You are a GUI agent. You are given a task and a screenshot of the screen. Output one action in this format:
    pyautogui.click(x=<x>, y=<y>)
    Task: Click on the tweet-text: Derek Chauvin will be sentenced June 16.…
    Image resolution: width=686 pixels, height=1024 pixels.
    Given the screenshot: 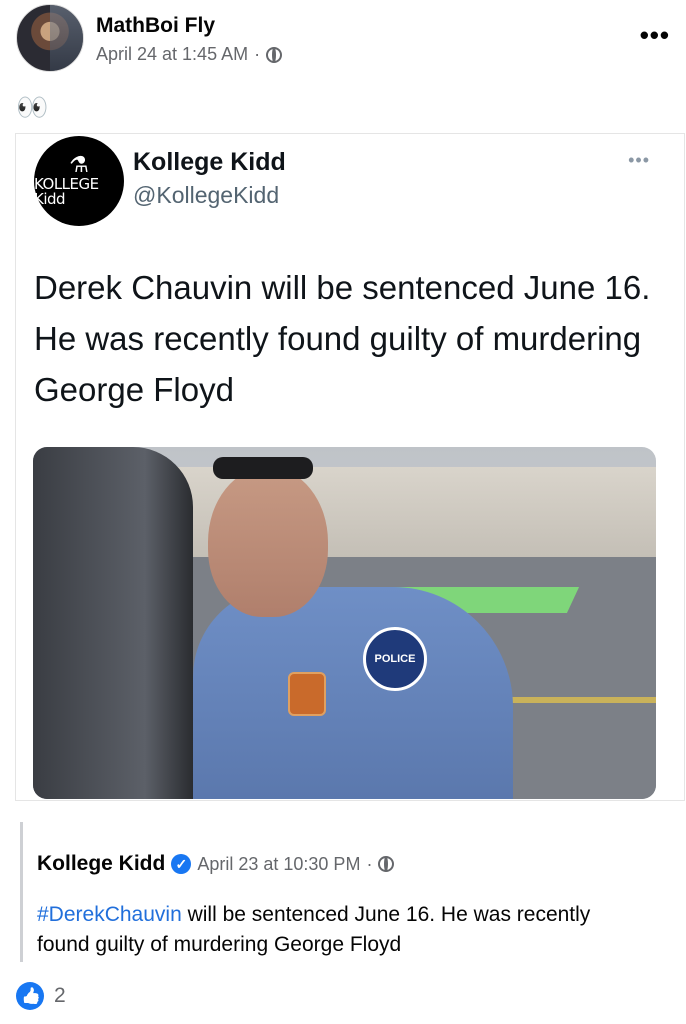 What is the action you would take?
    pyautogui.click(x=342, y=338)
    